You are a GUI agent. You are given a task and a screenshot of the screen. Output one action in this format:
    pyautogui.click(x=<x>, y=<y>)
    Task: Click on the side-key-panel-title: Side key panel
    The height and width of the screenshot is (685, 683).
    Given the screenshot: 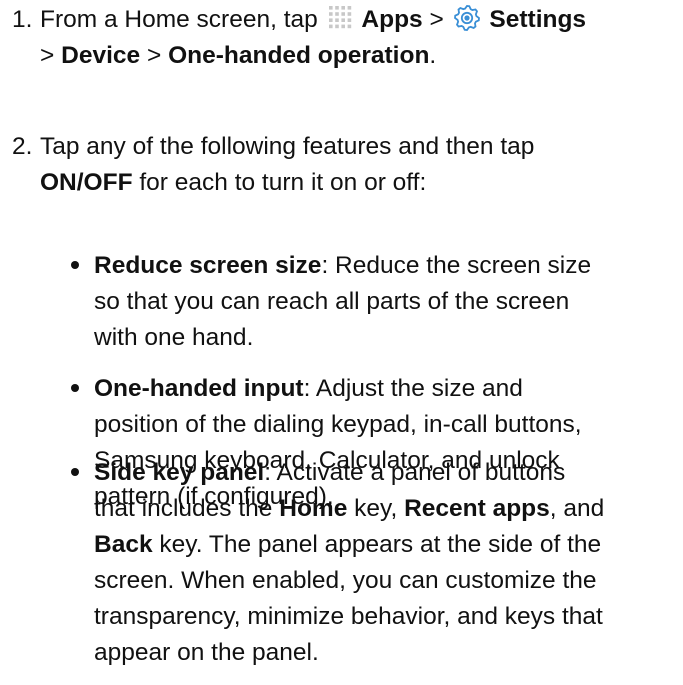 What is the action you would take?
    pyautogui.click(x=179, y=472)
    